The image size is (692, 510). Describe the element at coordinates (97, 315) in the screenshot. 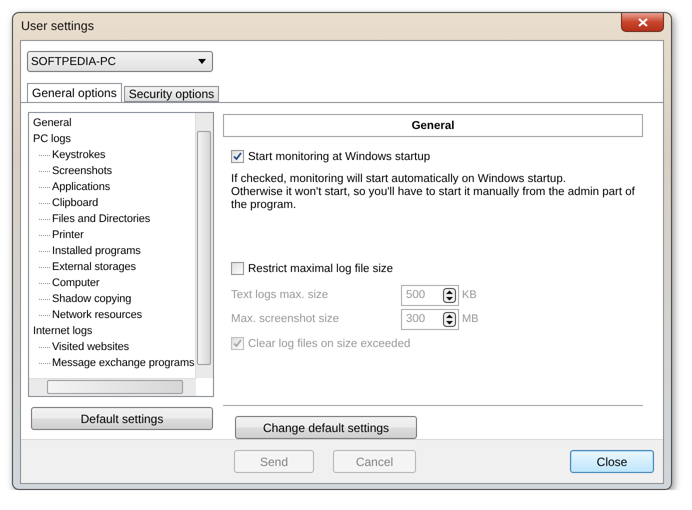

I see `tree-item: Network resources` at that location.